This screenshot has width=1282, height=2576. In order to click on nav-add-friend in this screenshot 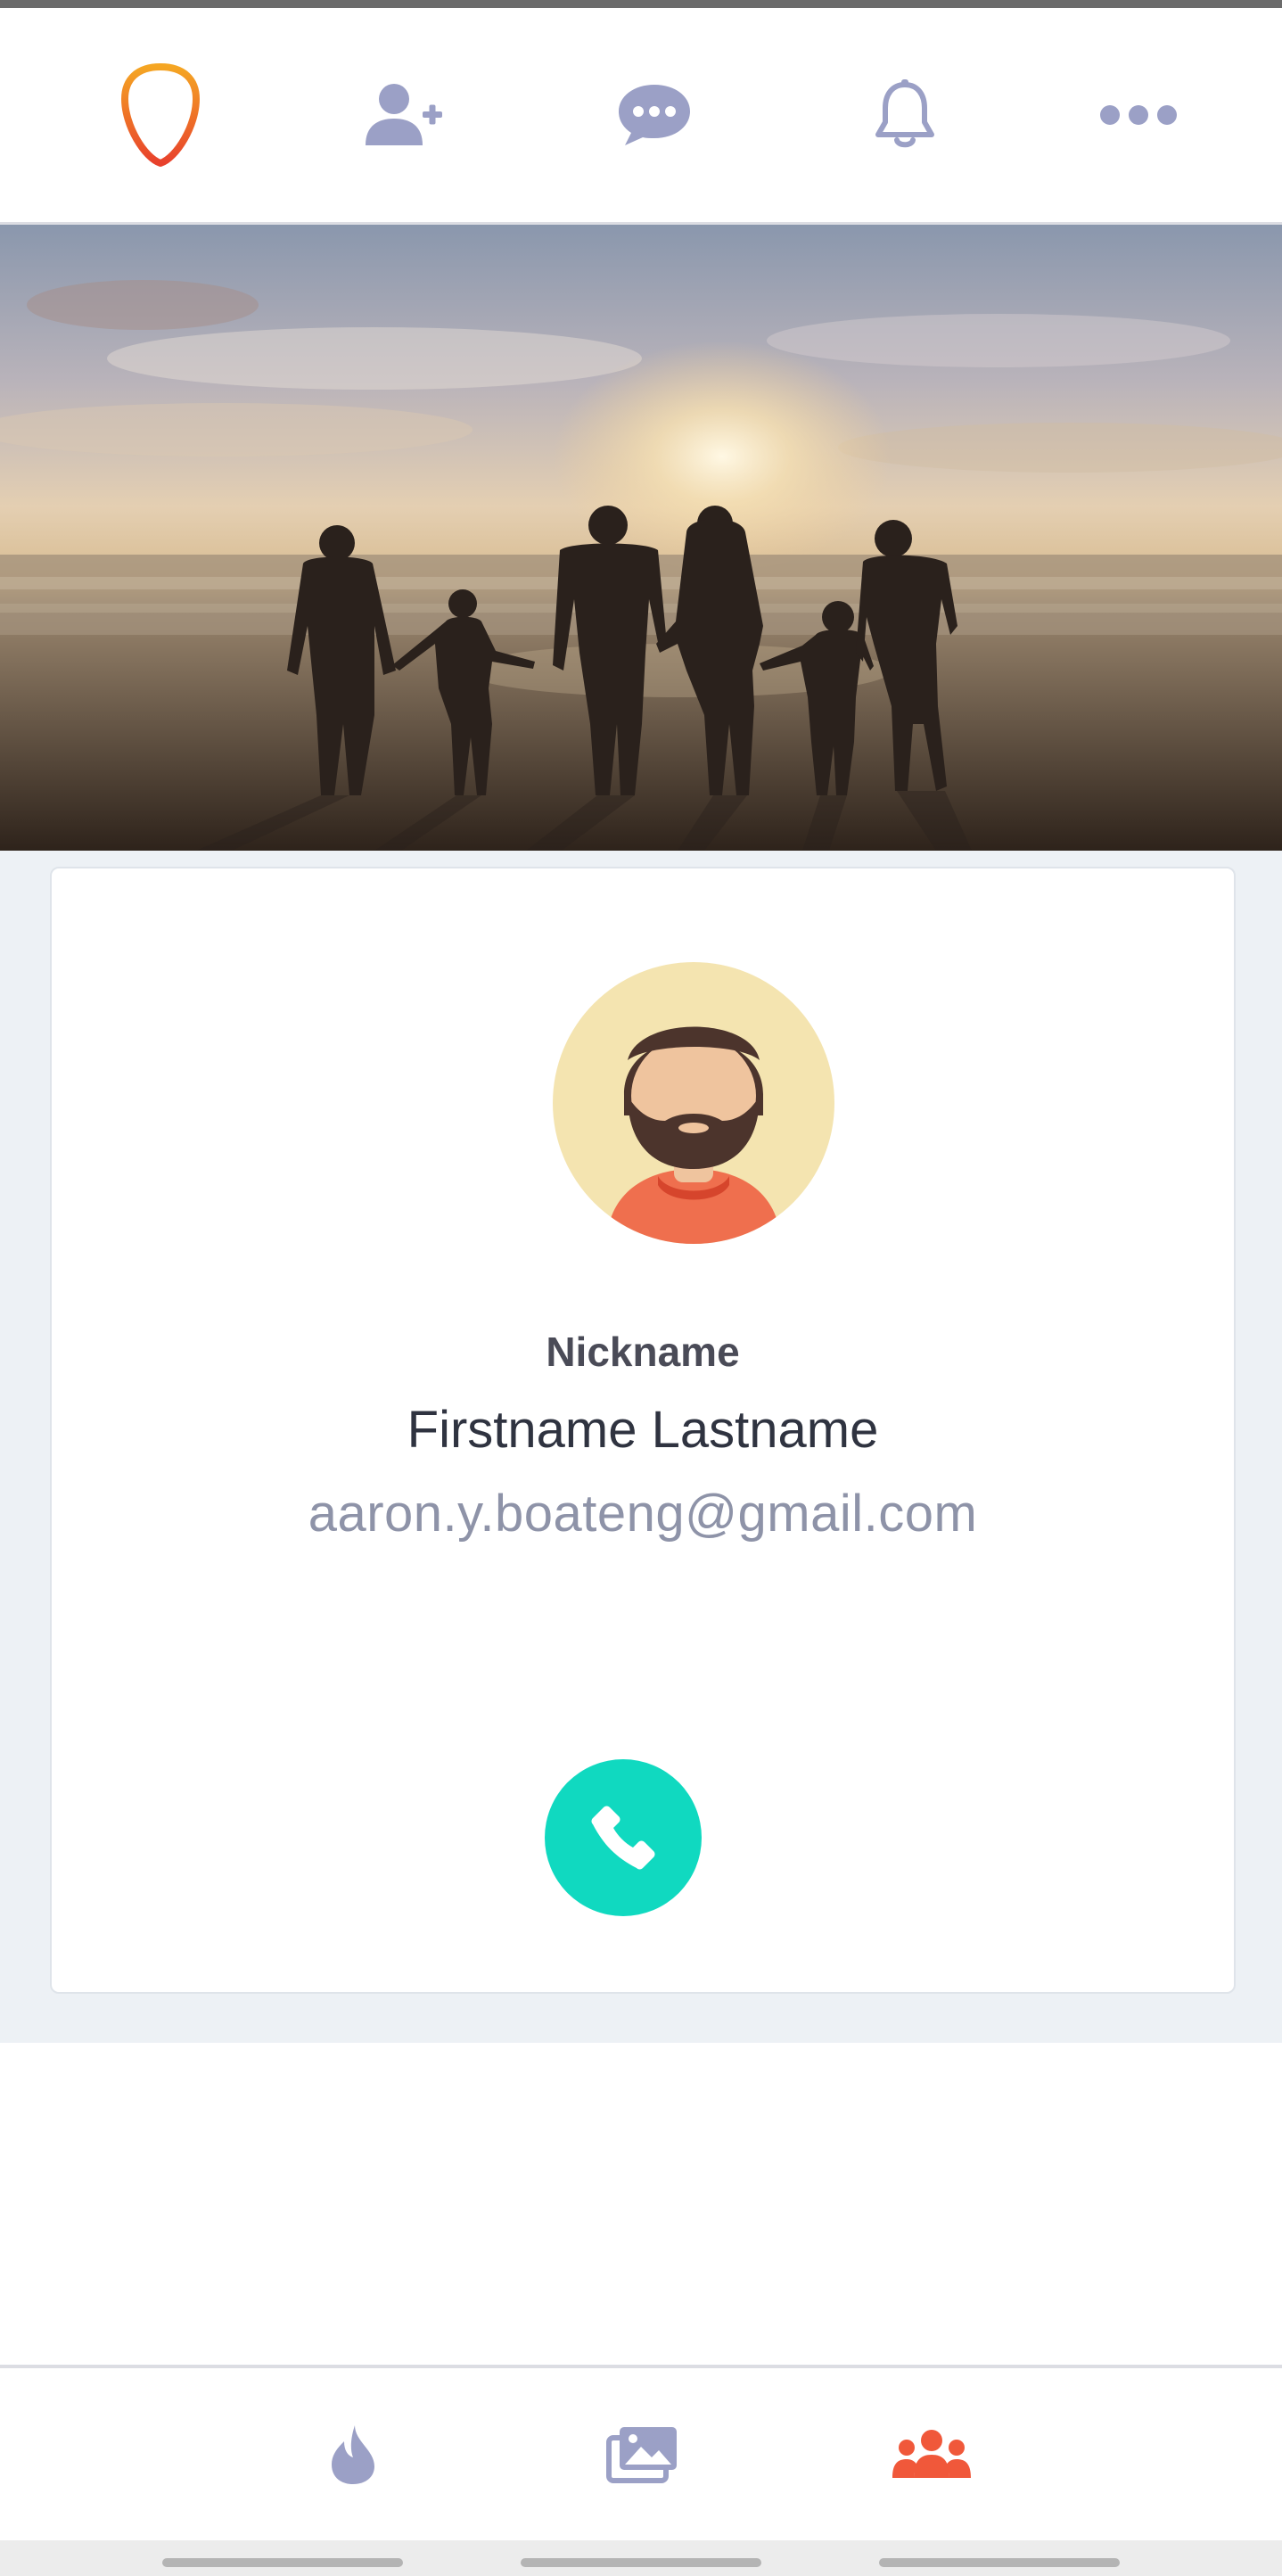, I will do `click(405, 115)`.